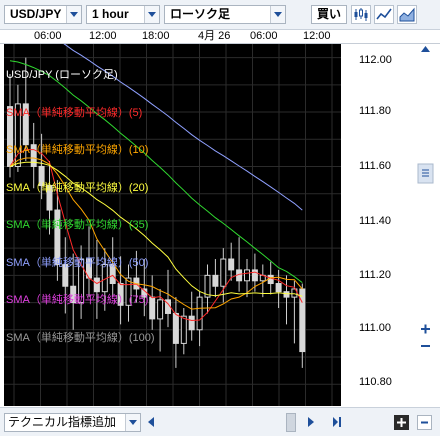 This screenshot has height=436, width=440. I want to click on legend-title: USD/JPY (ローソク足), so click(62, 75).